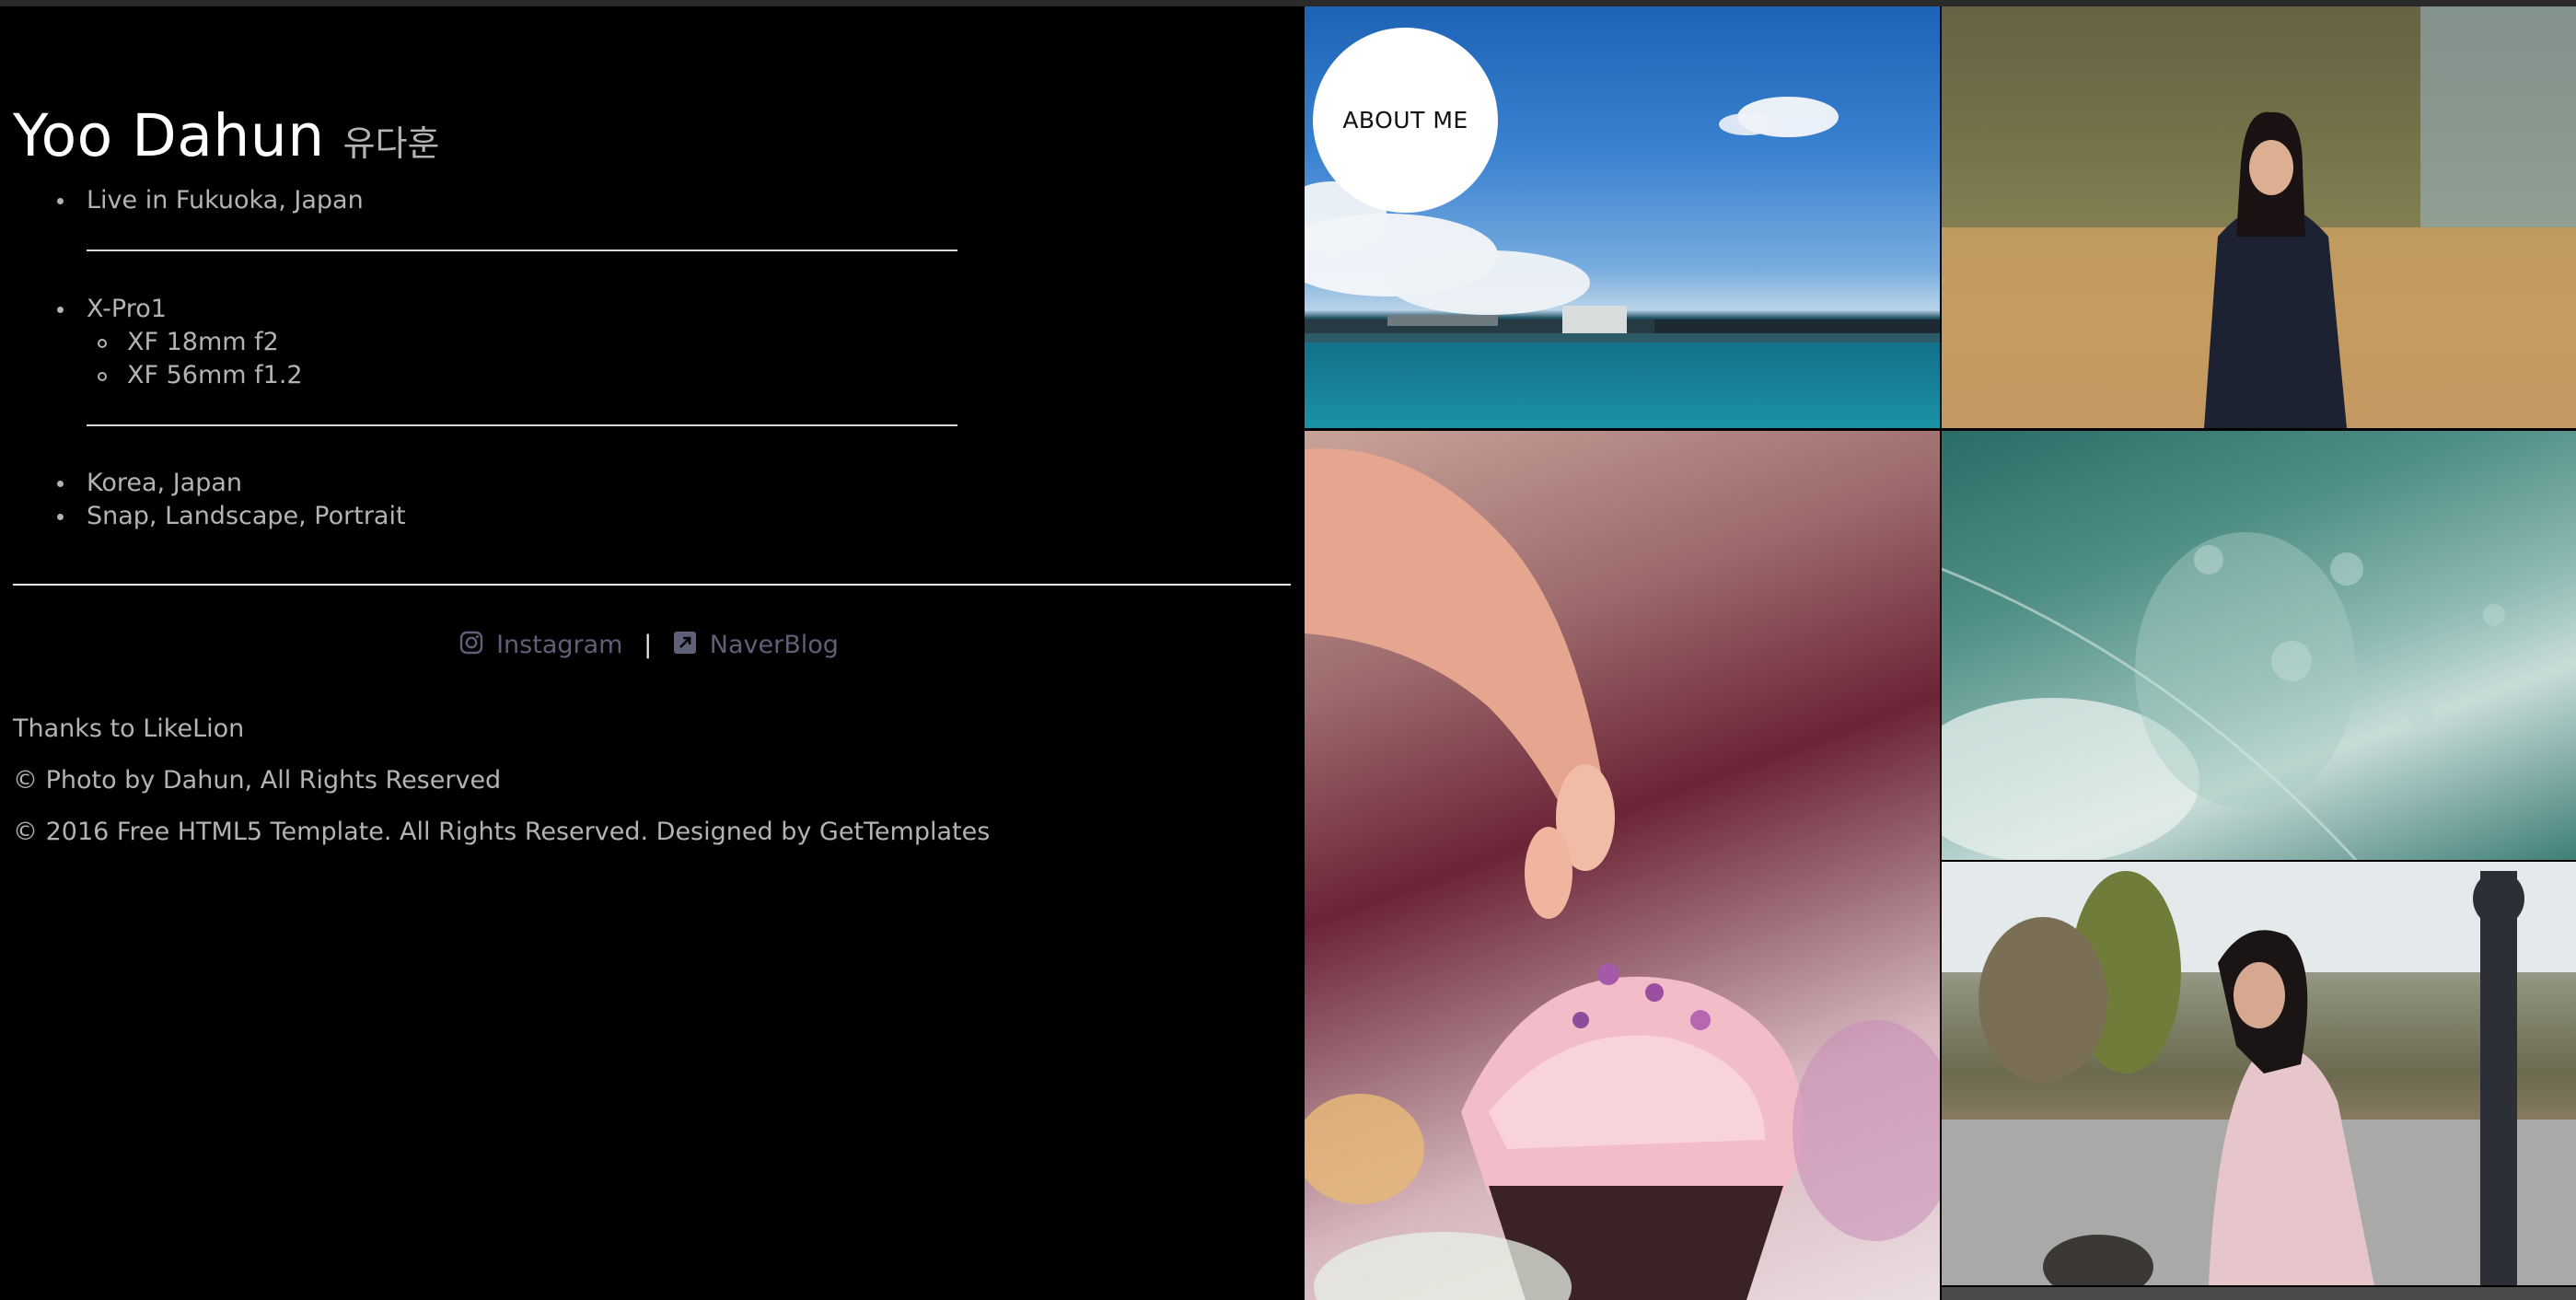 This screenshot has width=2576, height=1300. I want to click on about-me-button: ABOUT ME, so click(1405, 121).